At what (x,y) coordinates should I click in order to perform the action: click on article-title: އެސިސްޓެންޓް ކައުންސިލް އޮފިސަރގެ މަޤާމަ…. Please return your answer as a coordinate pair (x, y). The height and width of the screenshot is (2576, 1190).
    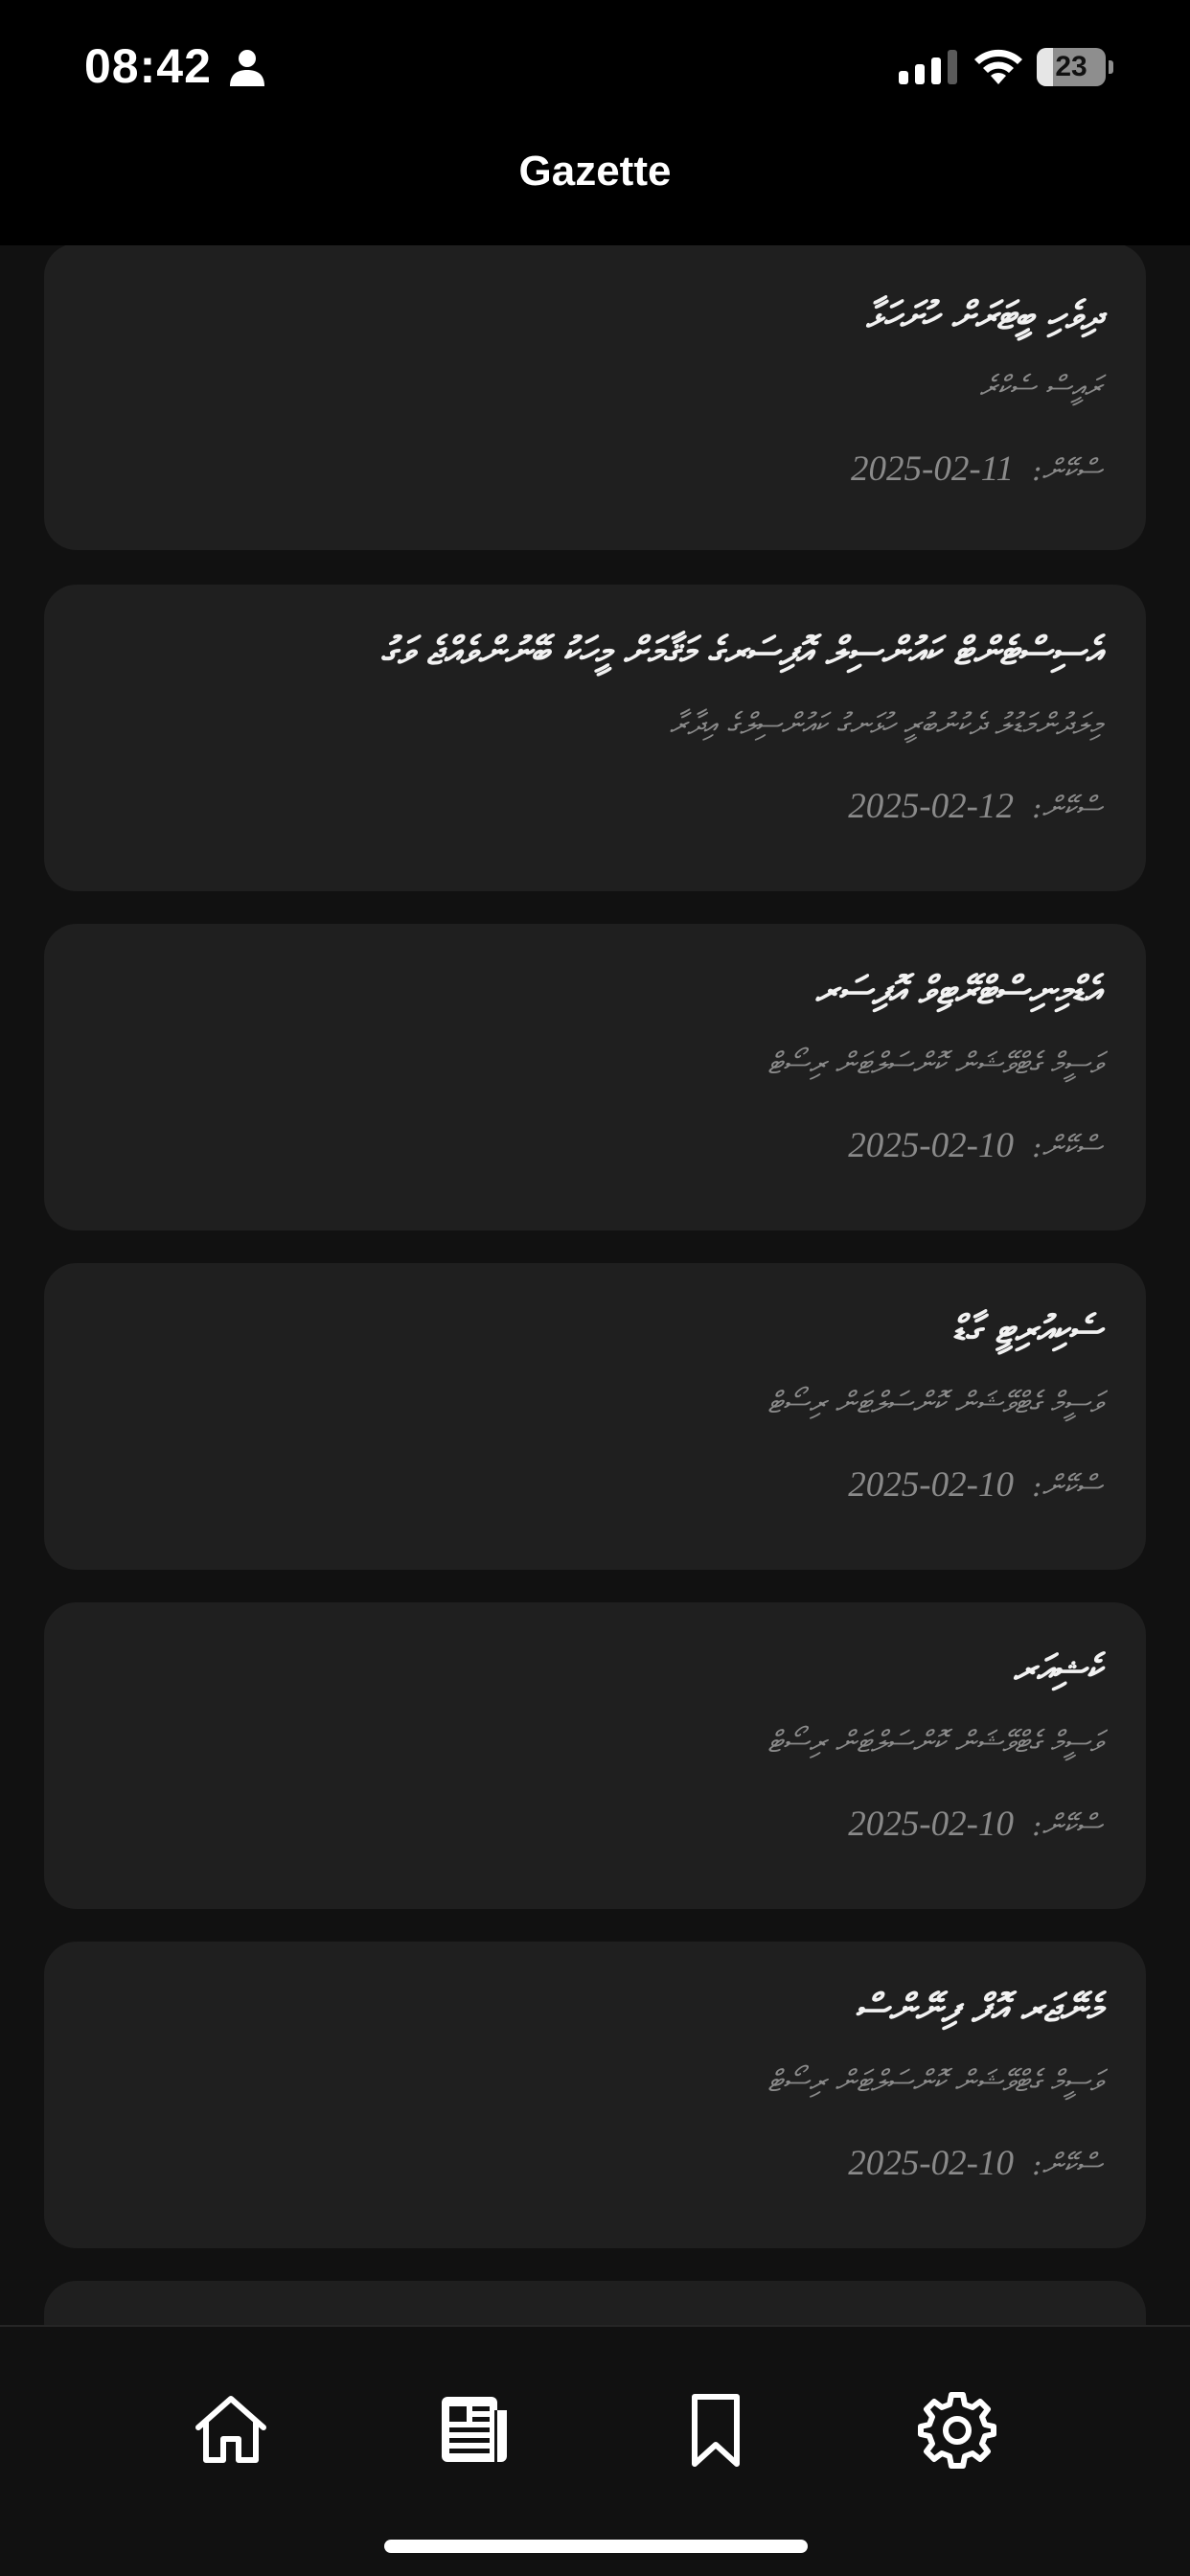
    Looking at the image, I should click on (741, 651).